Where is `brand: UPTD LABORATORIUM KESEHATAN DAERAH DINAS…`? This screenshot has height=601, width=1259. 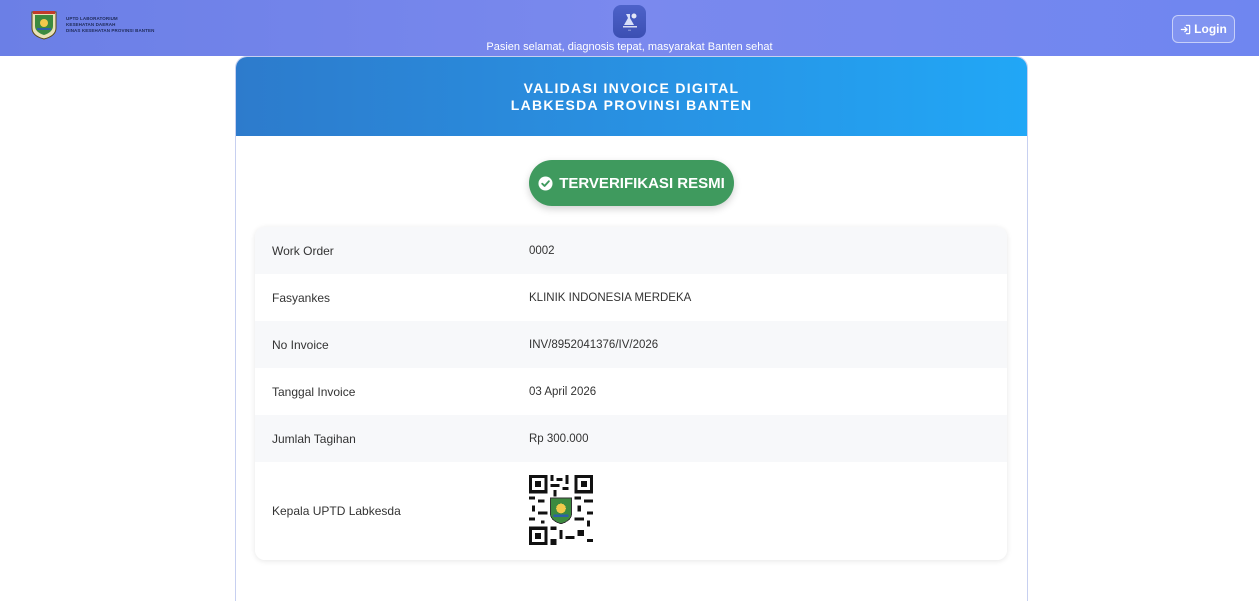 brand: UPTD LABORATORIUM KESEHATAN DAERAH DINAS… is located at coordinates (92, 25).